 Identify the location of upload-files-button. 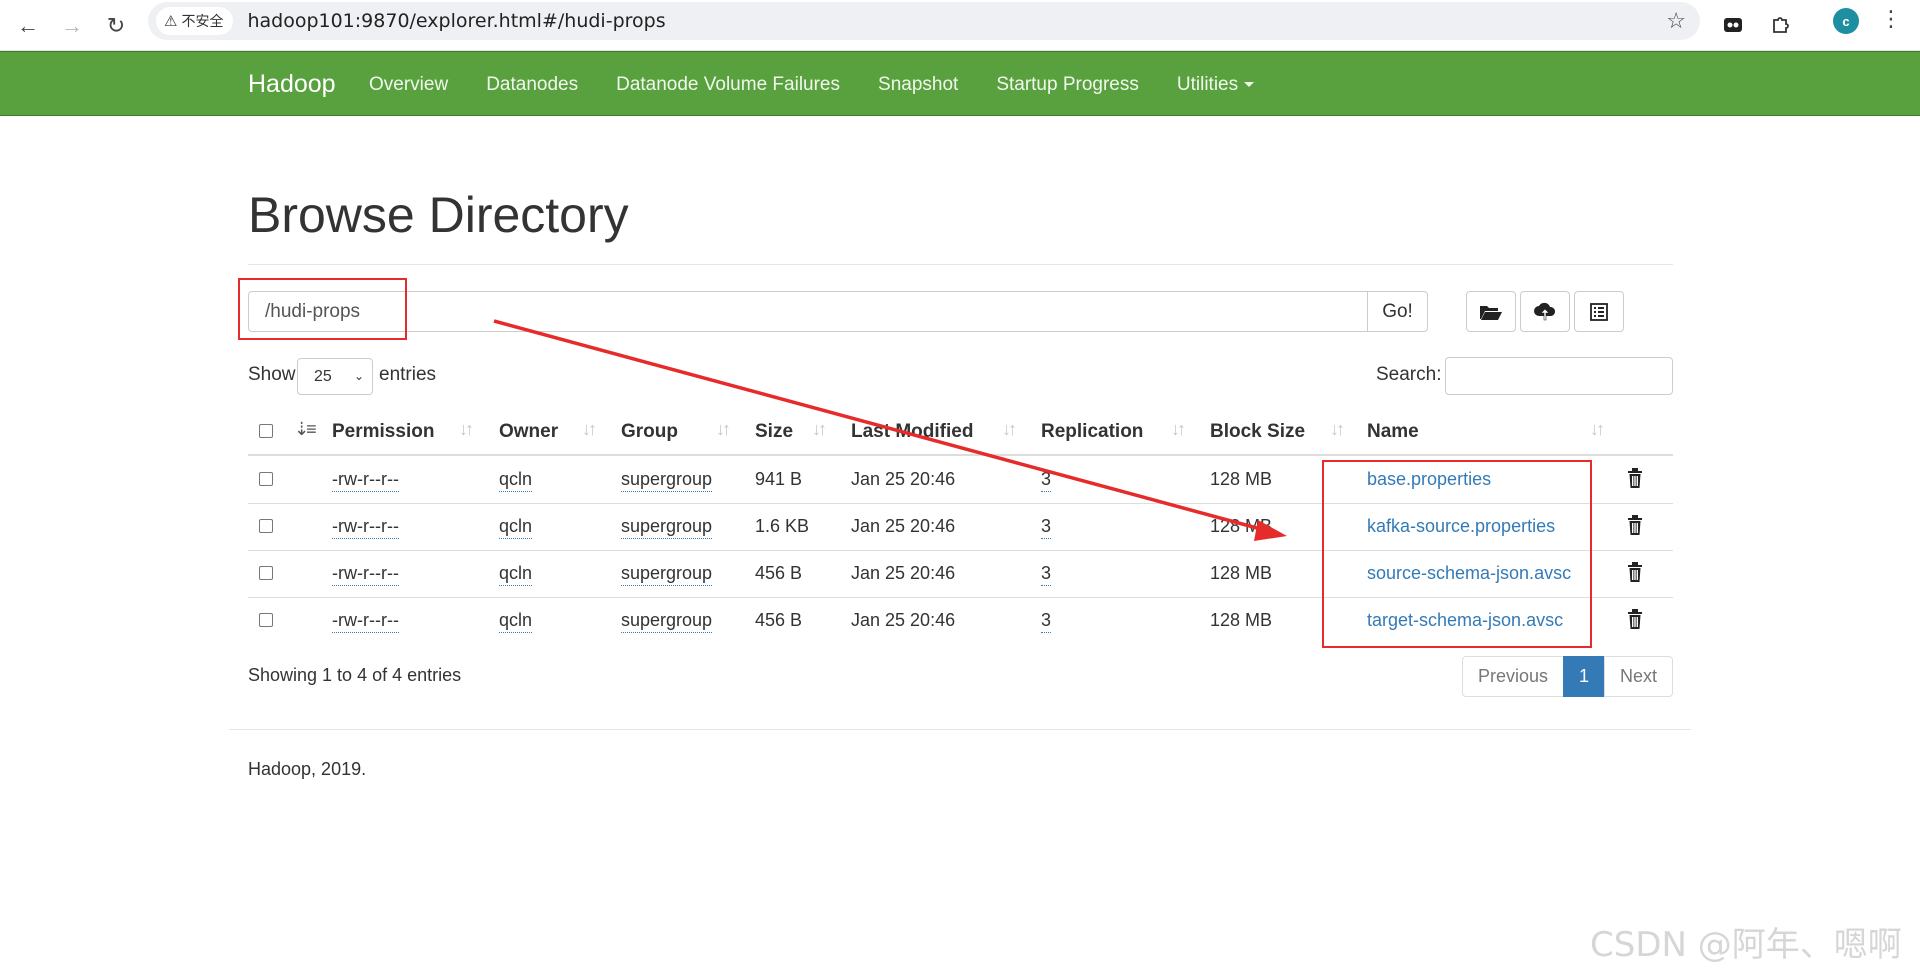
(1545, 311).